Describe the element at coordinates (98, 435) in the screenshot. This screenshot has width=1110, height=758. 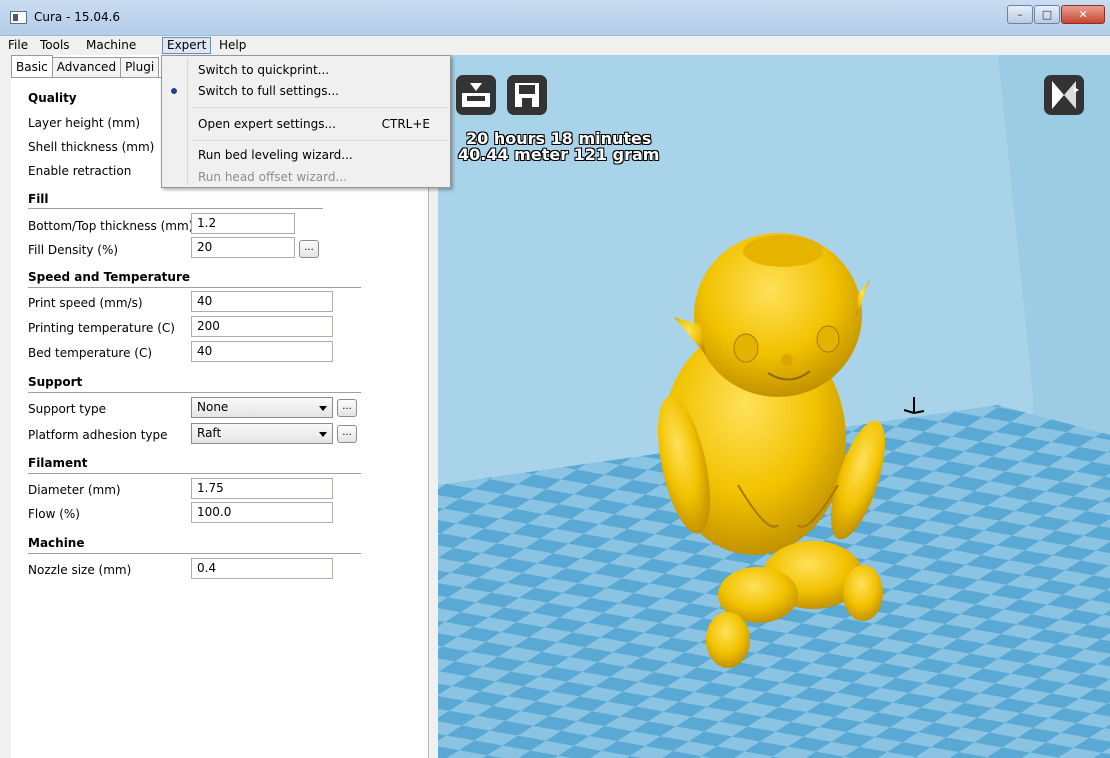
I see `platform-adhesion-label: Platform adhesion type` at that location.